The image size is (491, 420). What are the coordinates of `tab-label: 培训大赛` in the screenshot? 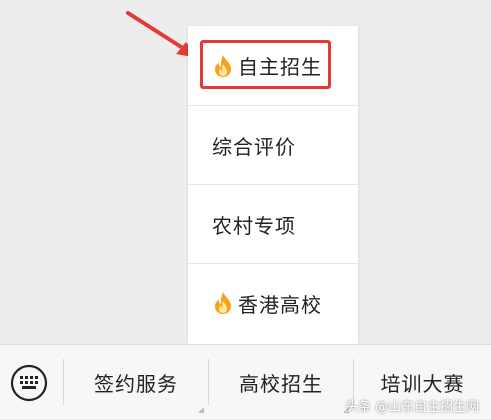 It's located at (422, 384).